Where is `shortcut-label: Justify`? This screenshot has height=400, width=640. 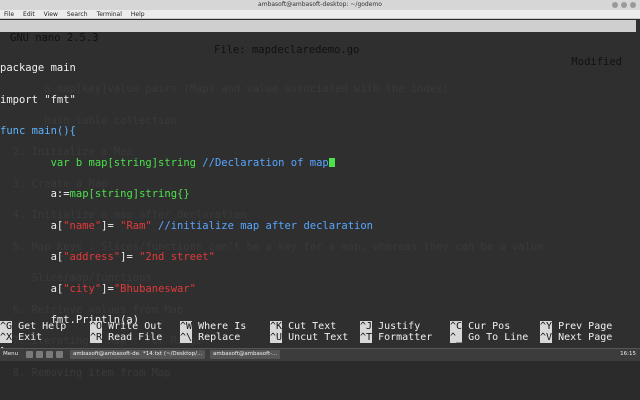 shortcut-label: Justify is located at coordinates (396, 326).